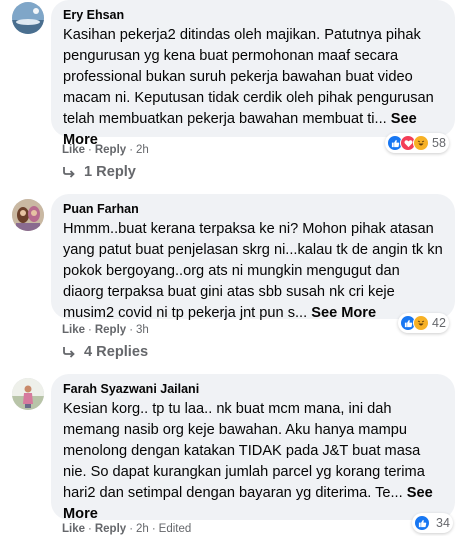  I want to click on comment-author: Ery Ehsan, so click(253, 15).